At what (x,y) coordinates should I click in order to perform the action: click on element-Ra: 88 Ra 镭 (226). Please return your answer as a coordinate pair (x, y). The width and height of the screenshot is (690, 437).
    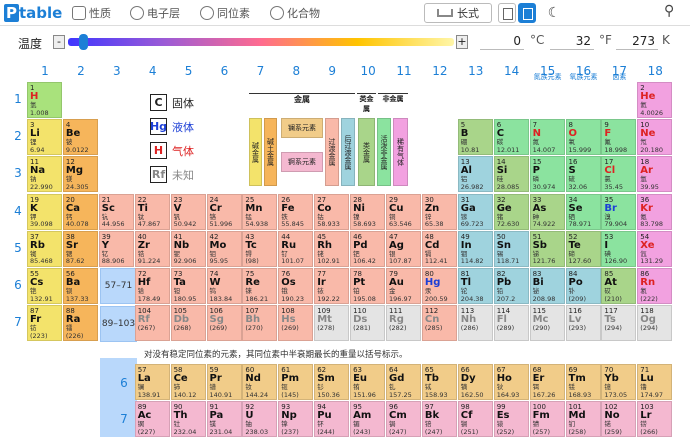
    Looking at the image, I should click on (80, 323).